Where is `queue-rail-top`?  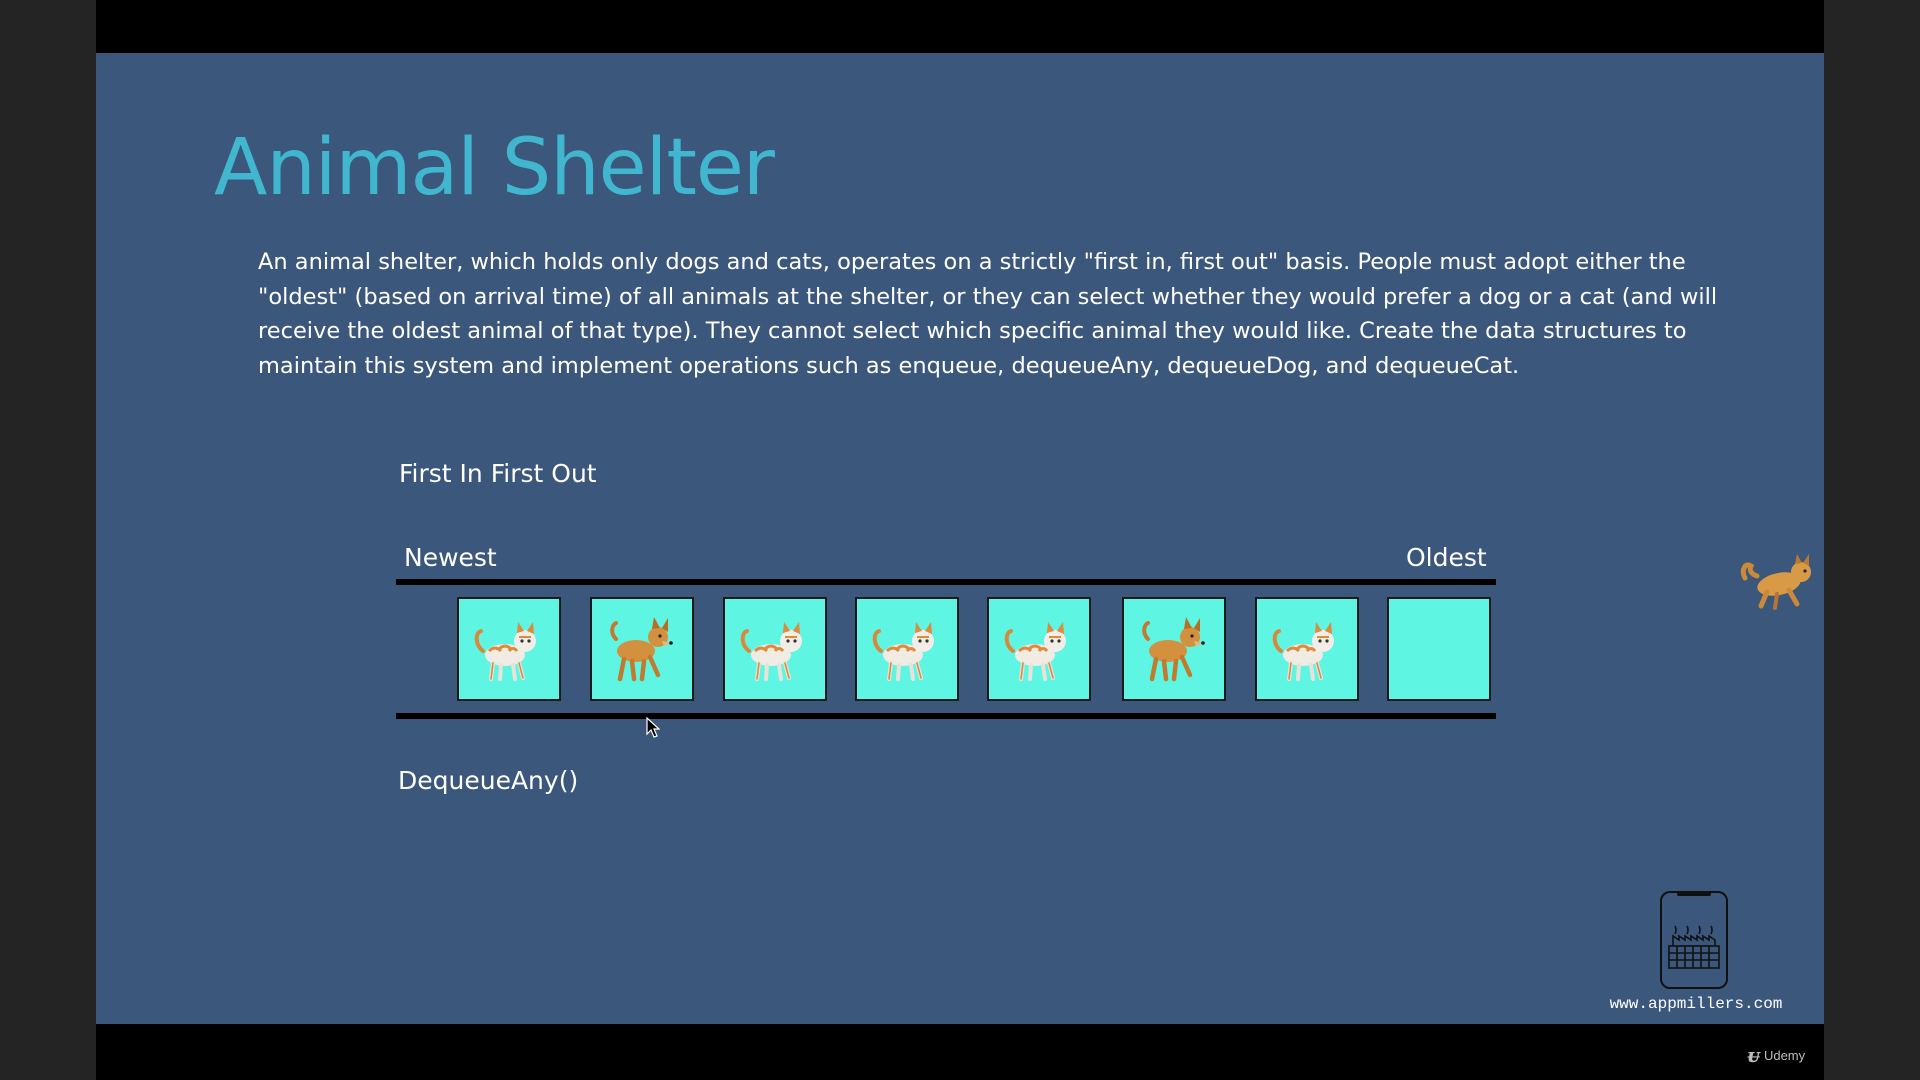
queue-rail-top is located at coordinates (946, 582).